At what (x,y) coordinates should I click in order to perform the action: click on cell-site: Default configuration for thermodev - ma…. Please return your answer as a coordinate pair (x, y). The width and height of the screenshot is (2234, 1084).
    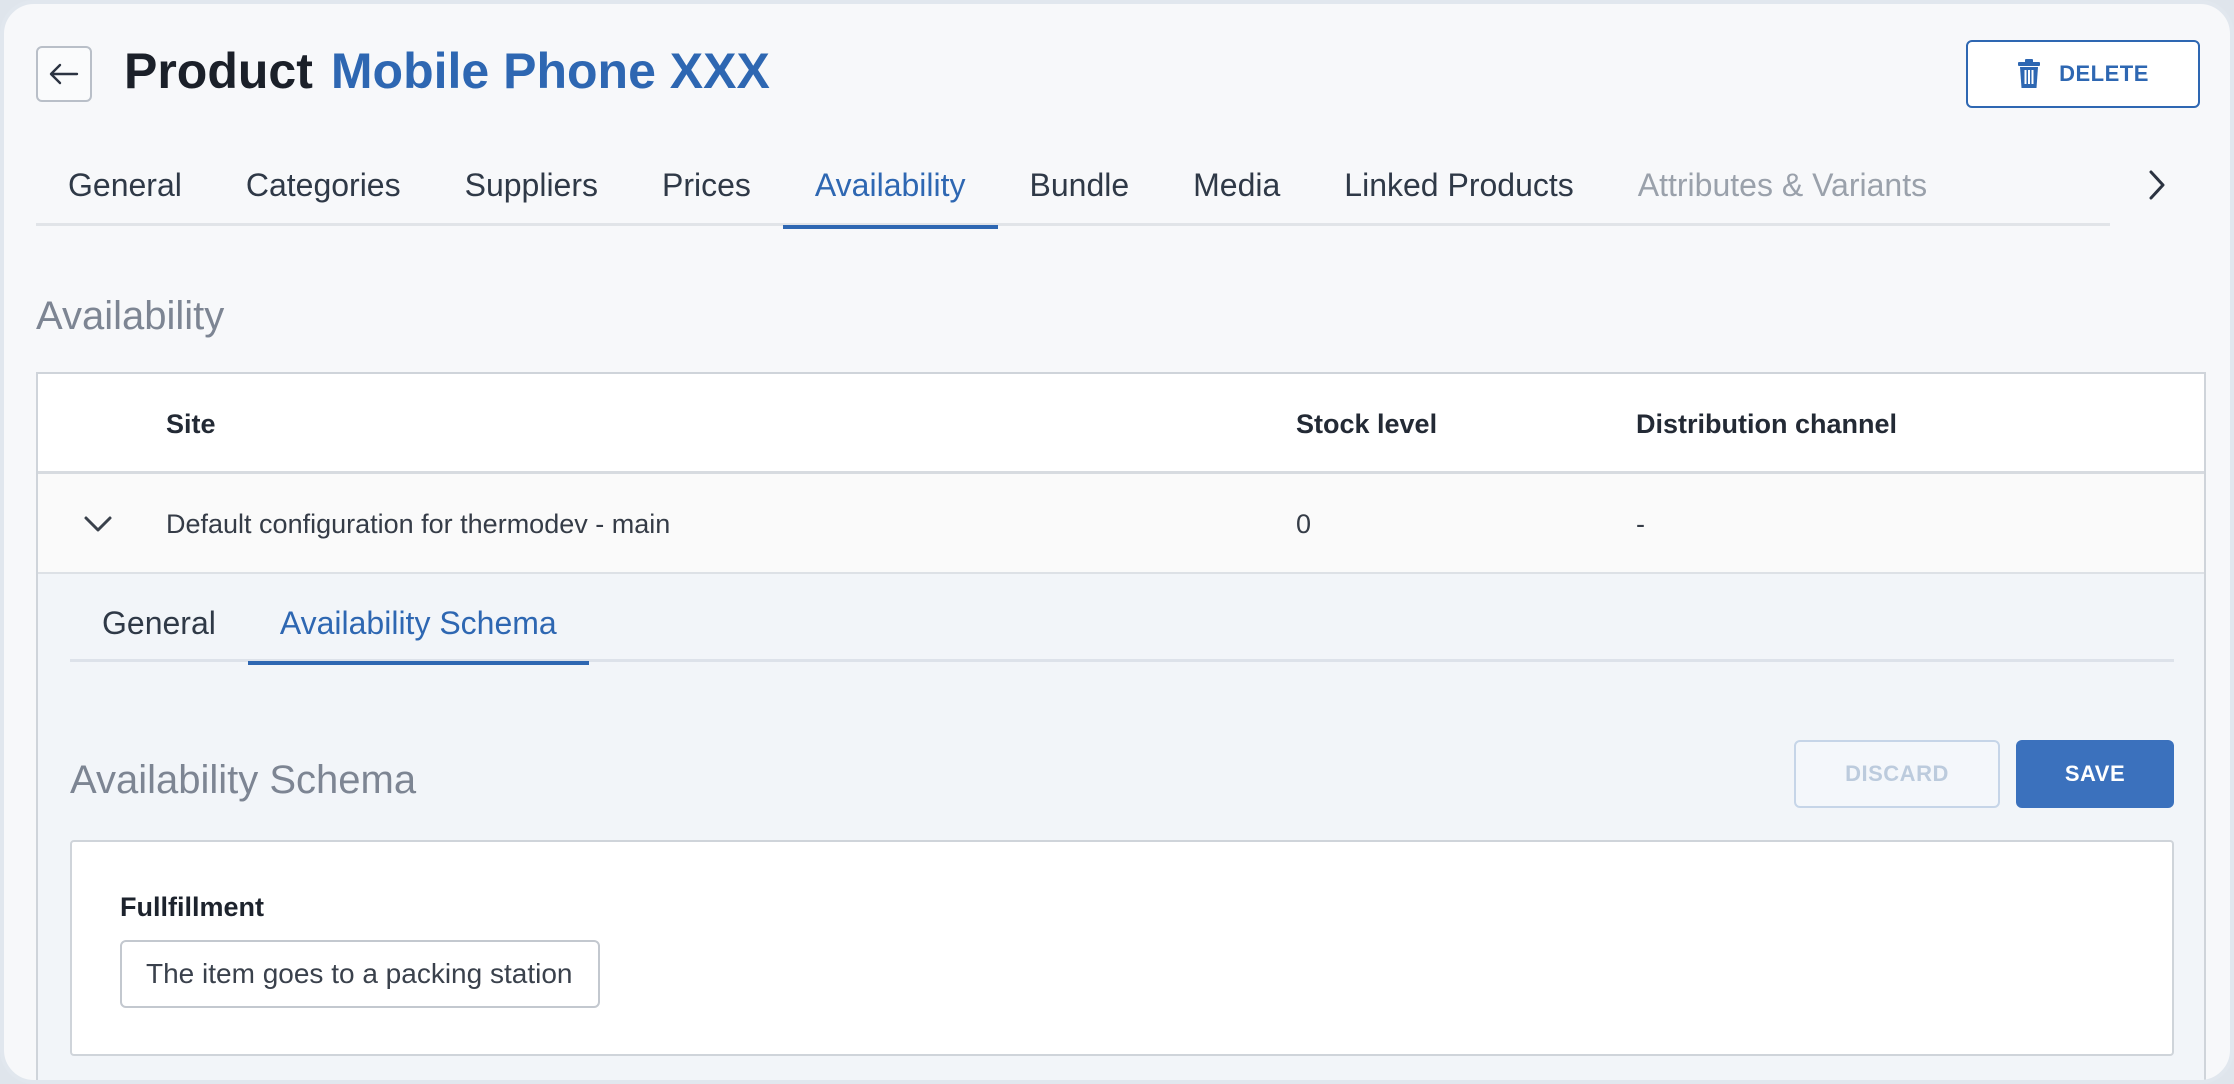
    Looking at the image, I should click on (418, 523).